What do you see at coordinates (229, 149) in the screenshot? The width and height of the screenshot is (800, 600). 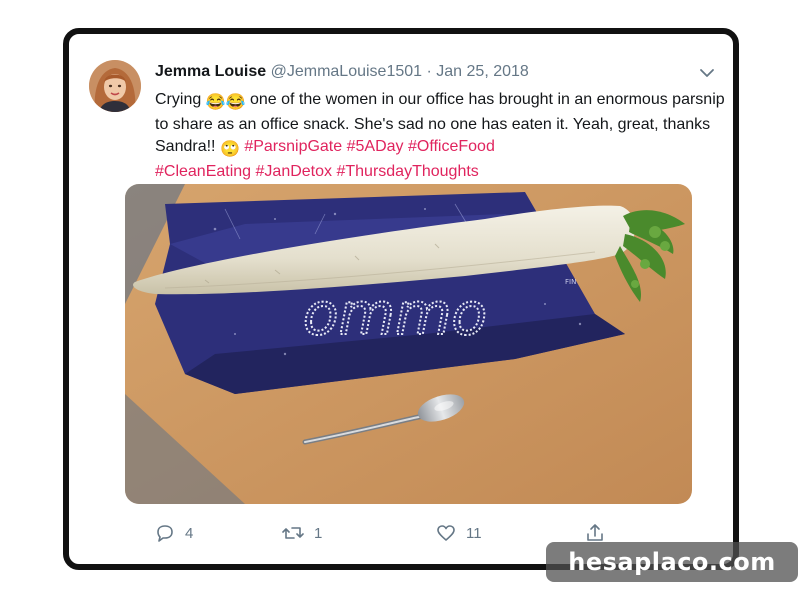 I see `eye-roll-emoji: 🙄` at bounding box center [229, 149].